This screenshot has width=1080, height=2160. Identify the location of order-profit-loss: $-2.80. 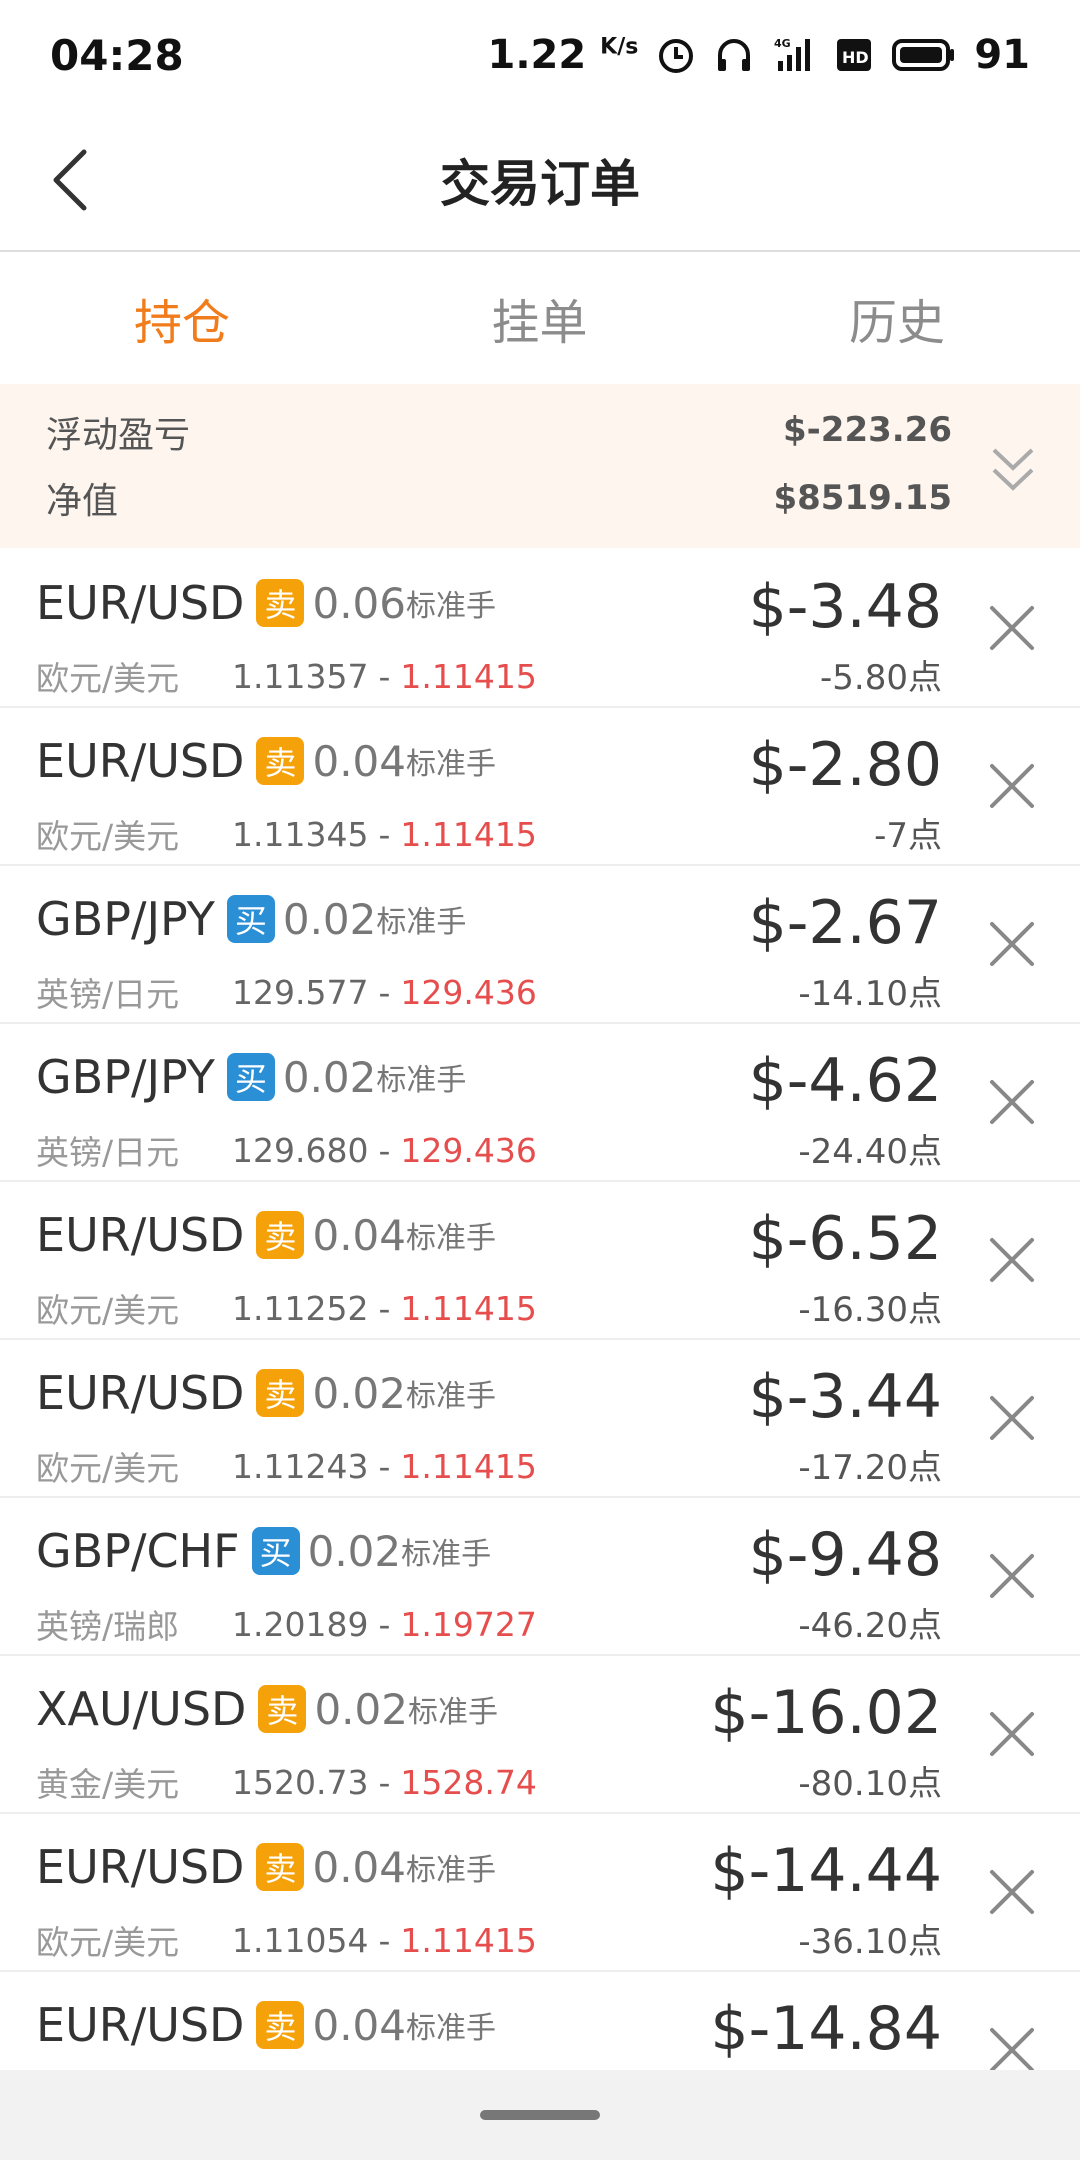
(845, 765).